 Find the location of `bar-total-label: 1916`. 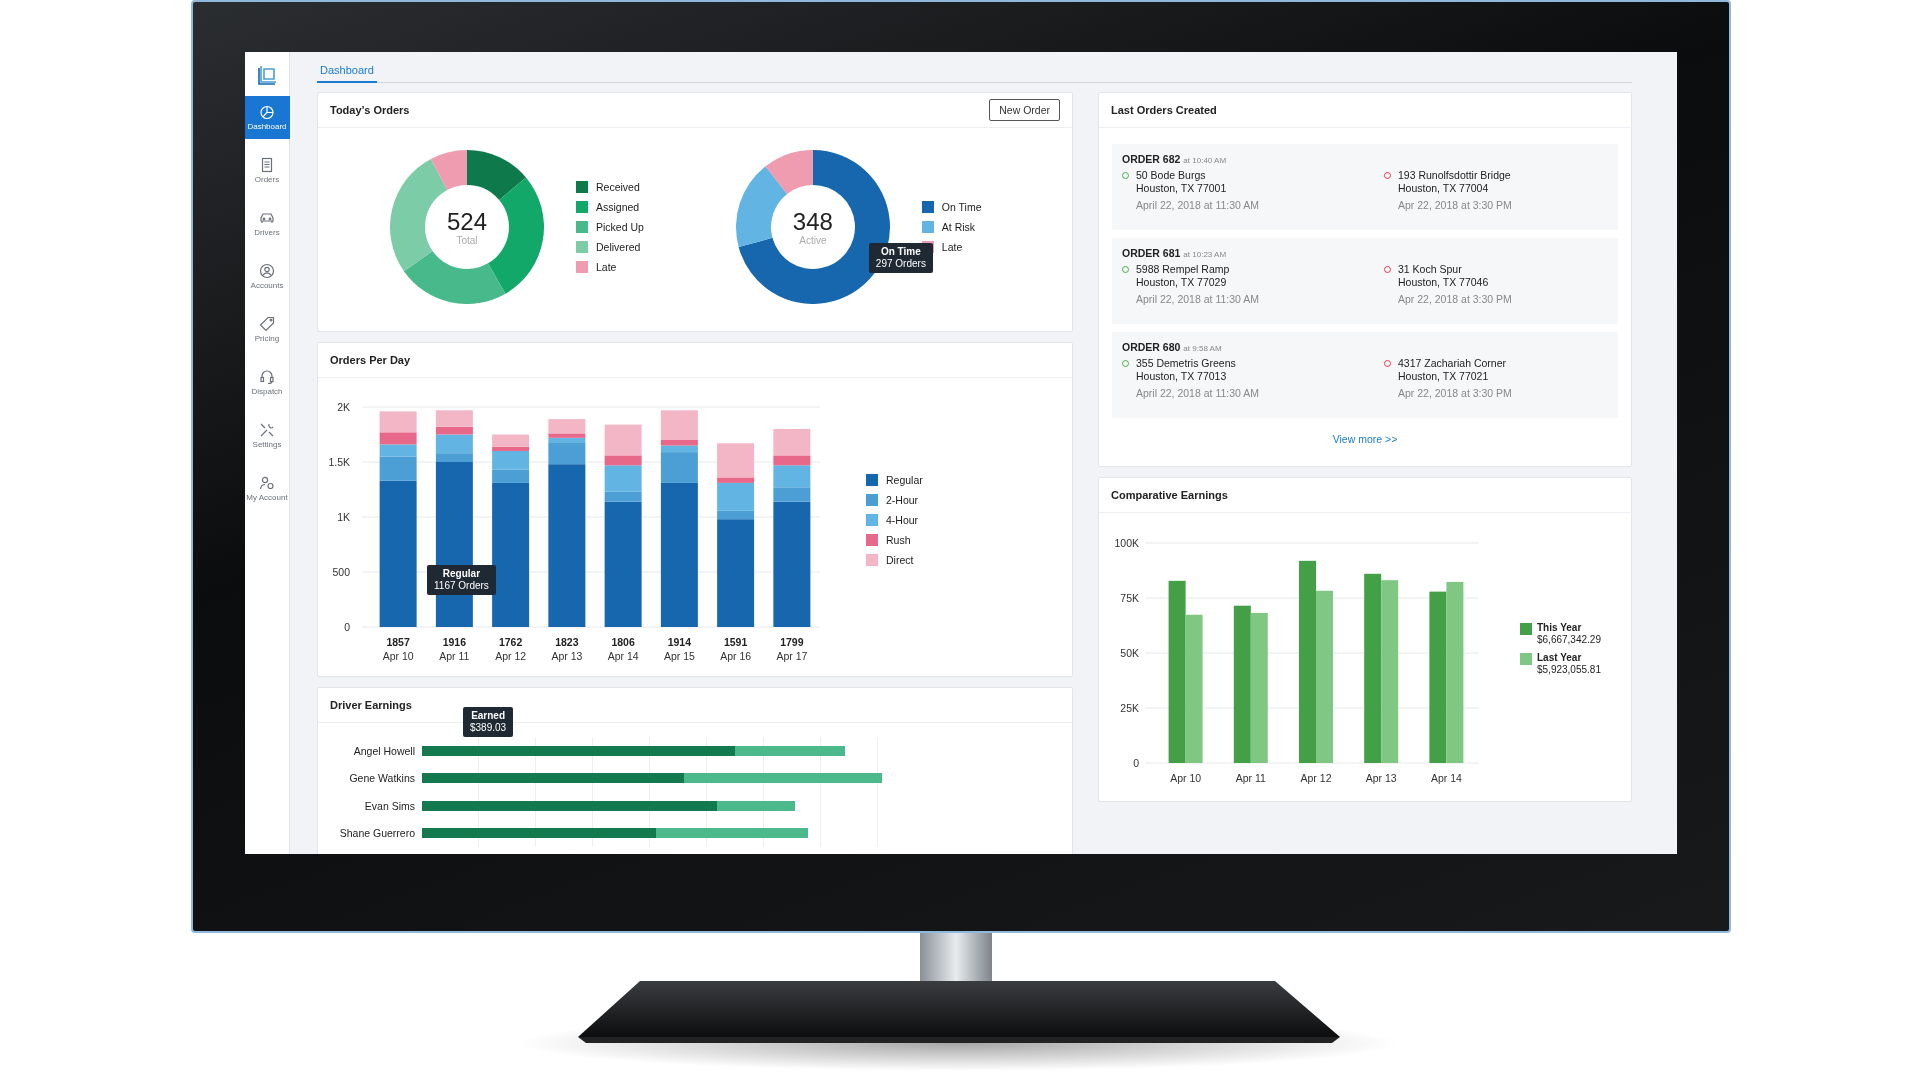

bar-total-label: 1916 is located at coordinates (454, 642).